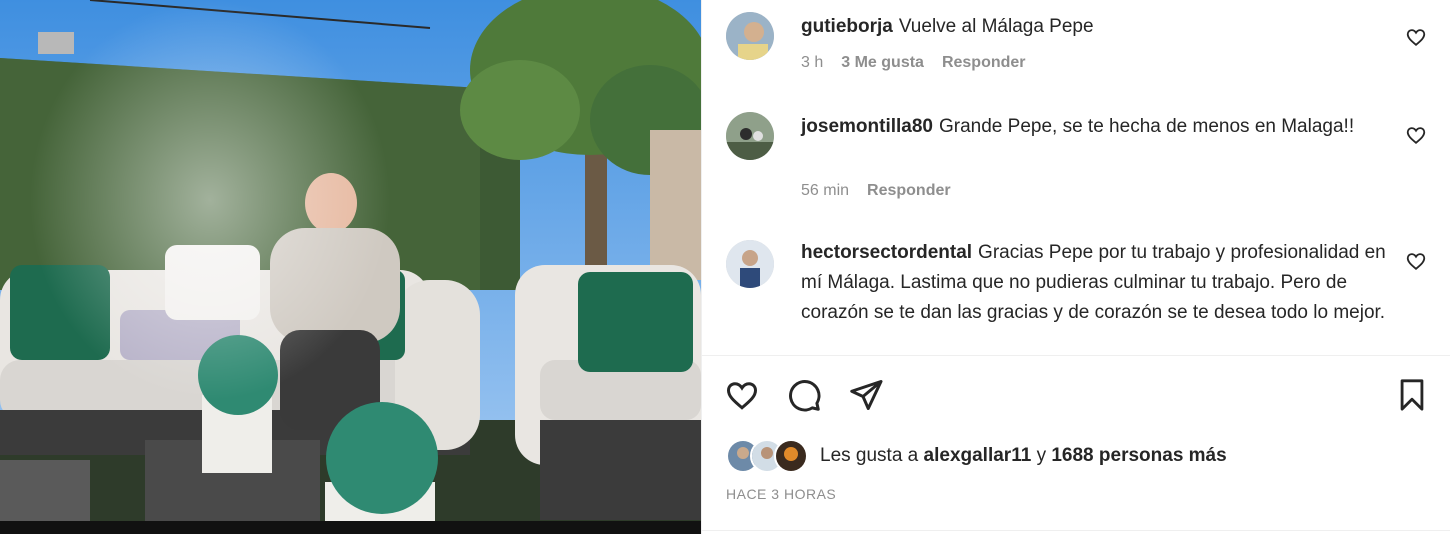 The height and width of the screenshot is (534, 1450). I want to click on post-timestamp: HACE 3 HORAS, so click(781, 494).